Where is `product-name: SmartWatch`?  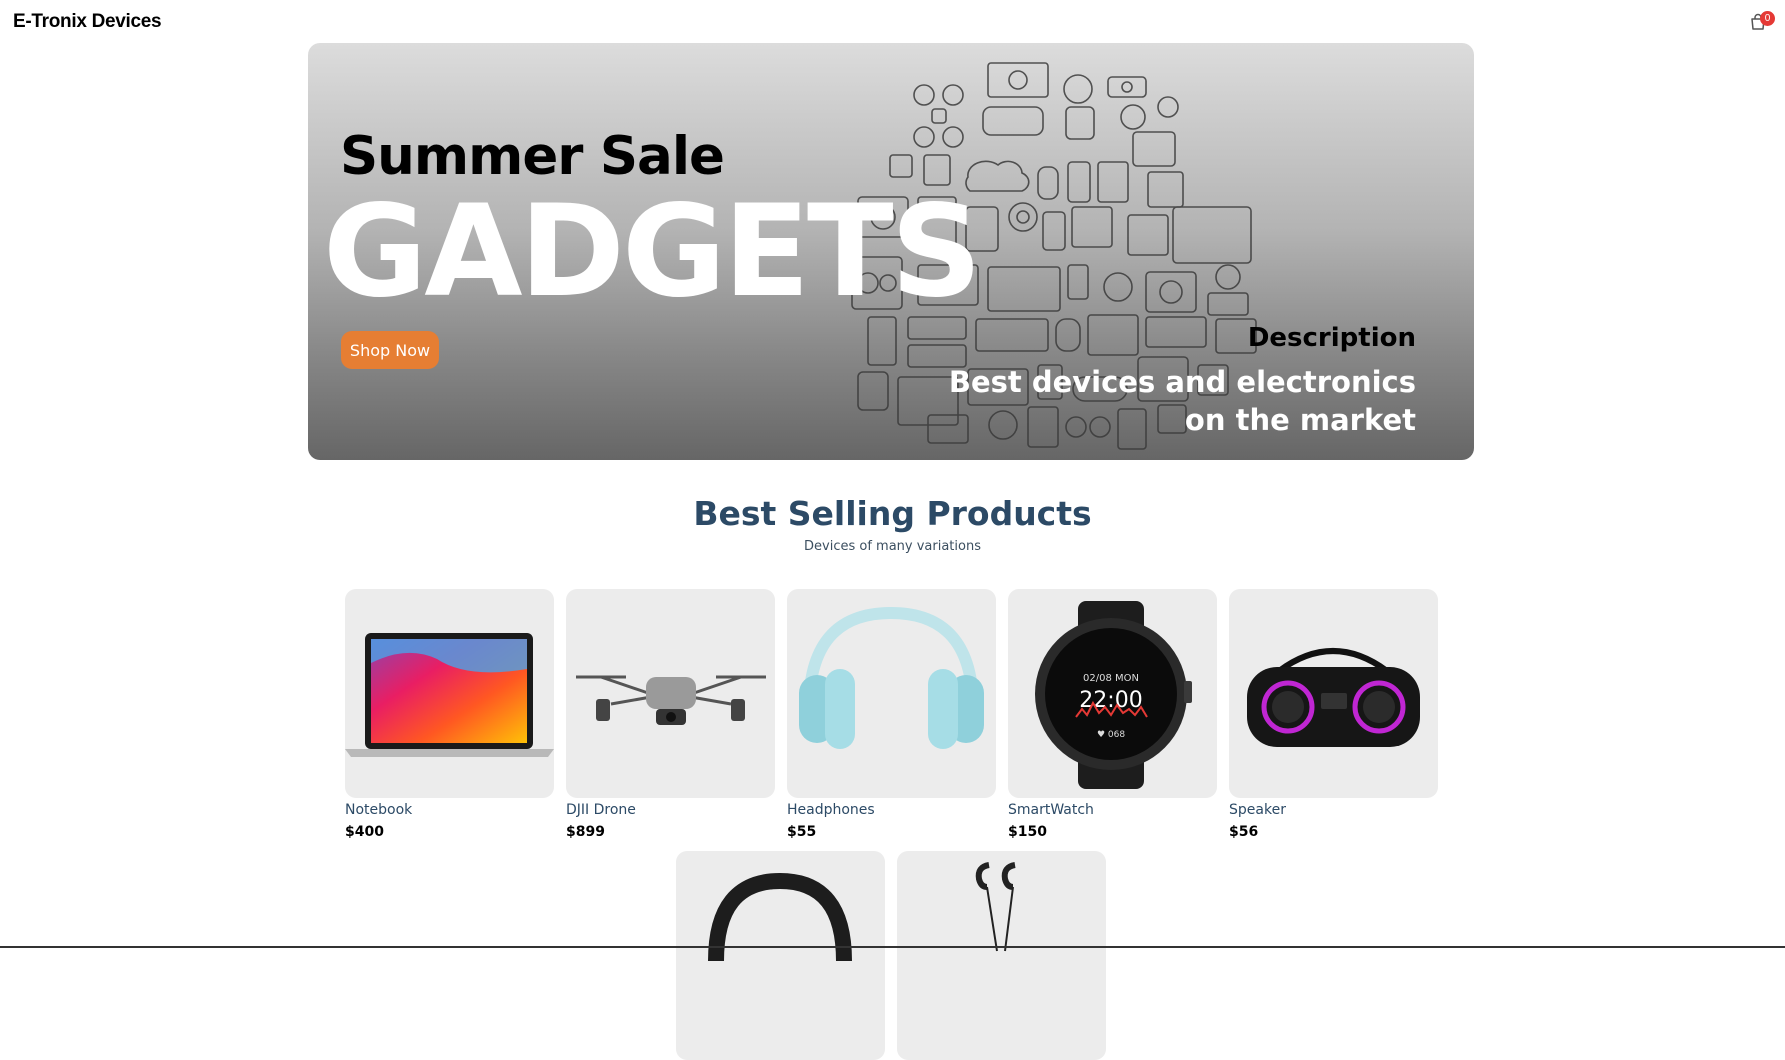 product-name: SmartWatch is located at coordinates (1113, 810).